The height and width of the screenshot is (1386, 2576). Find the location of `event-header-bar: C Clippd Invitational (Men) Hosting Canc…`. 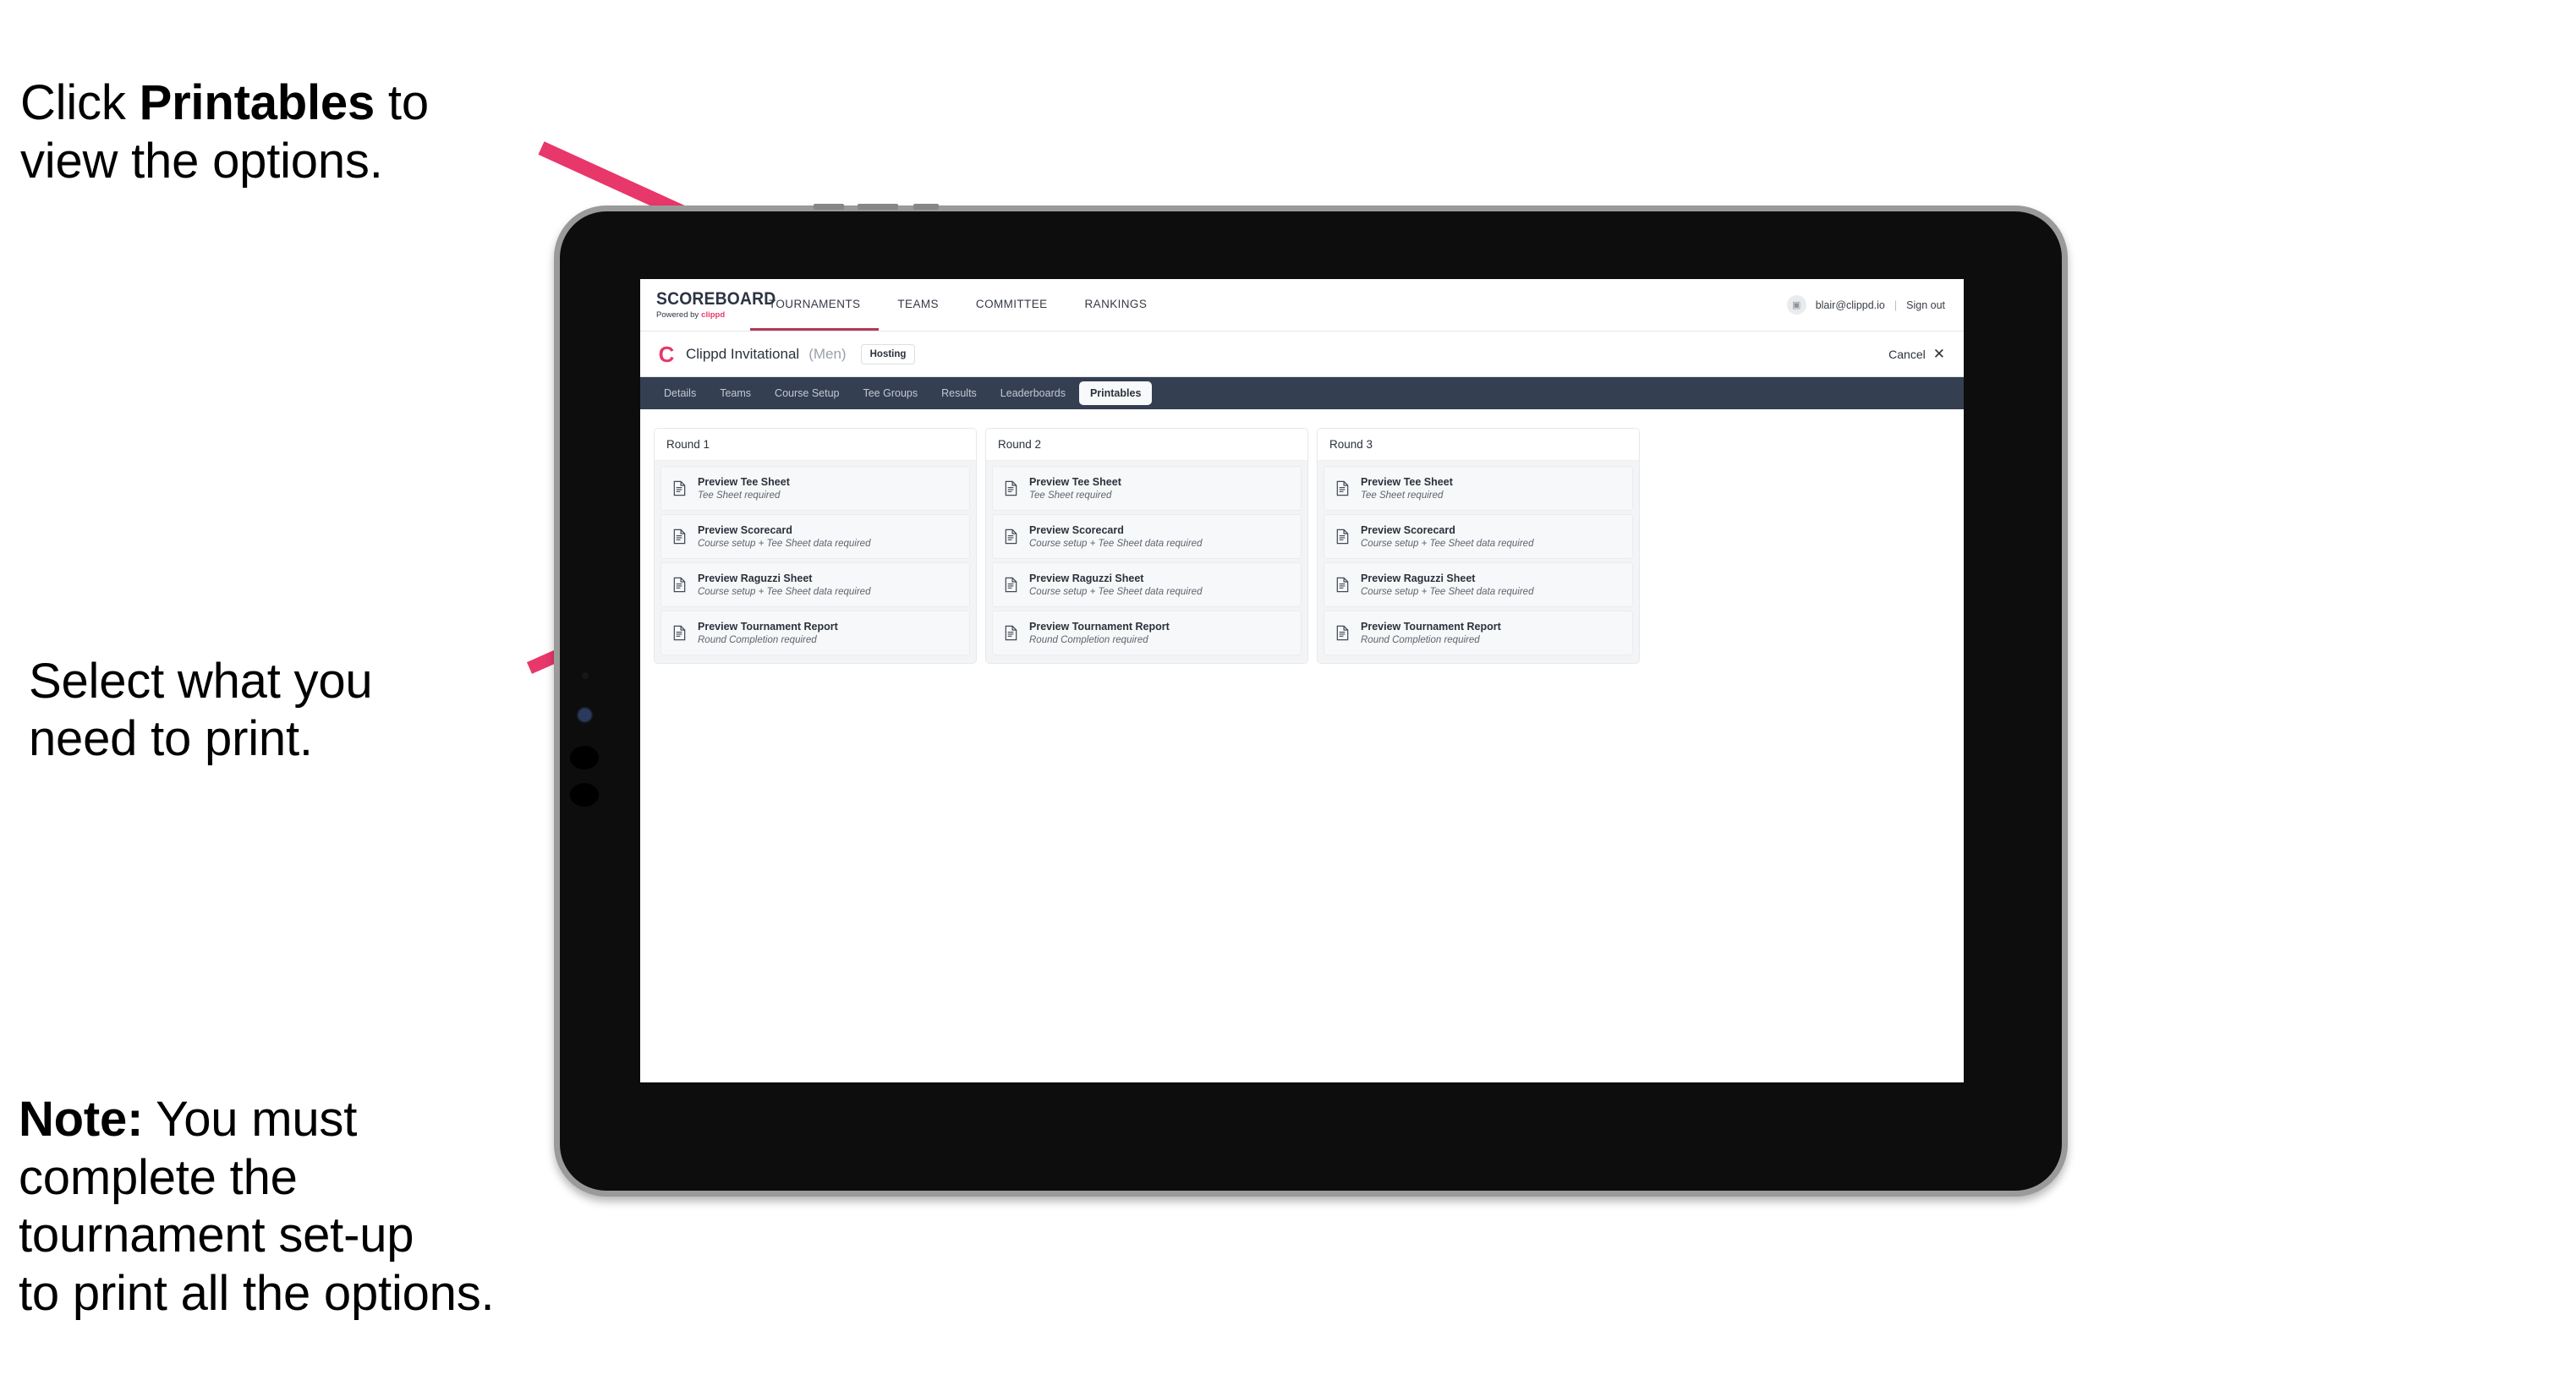

event-header-bar: C Clippd Invitational (Men) Hosting Canc… is located at coordinates (1302, 354).